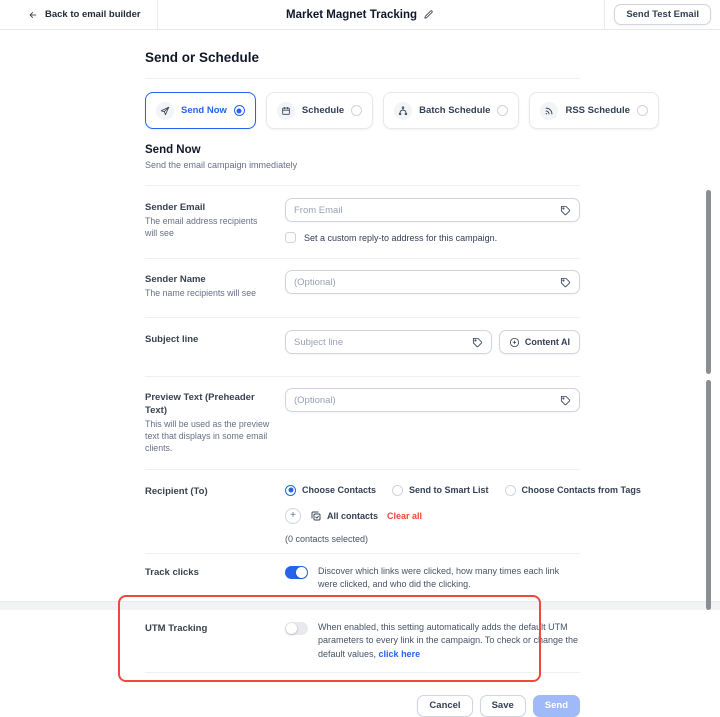  I want to click on content-ai-icon, so click(514, 342).